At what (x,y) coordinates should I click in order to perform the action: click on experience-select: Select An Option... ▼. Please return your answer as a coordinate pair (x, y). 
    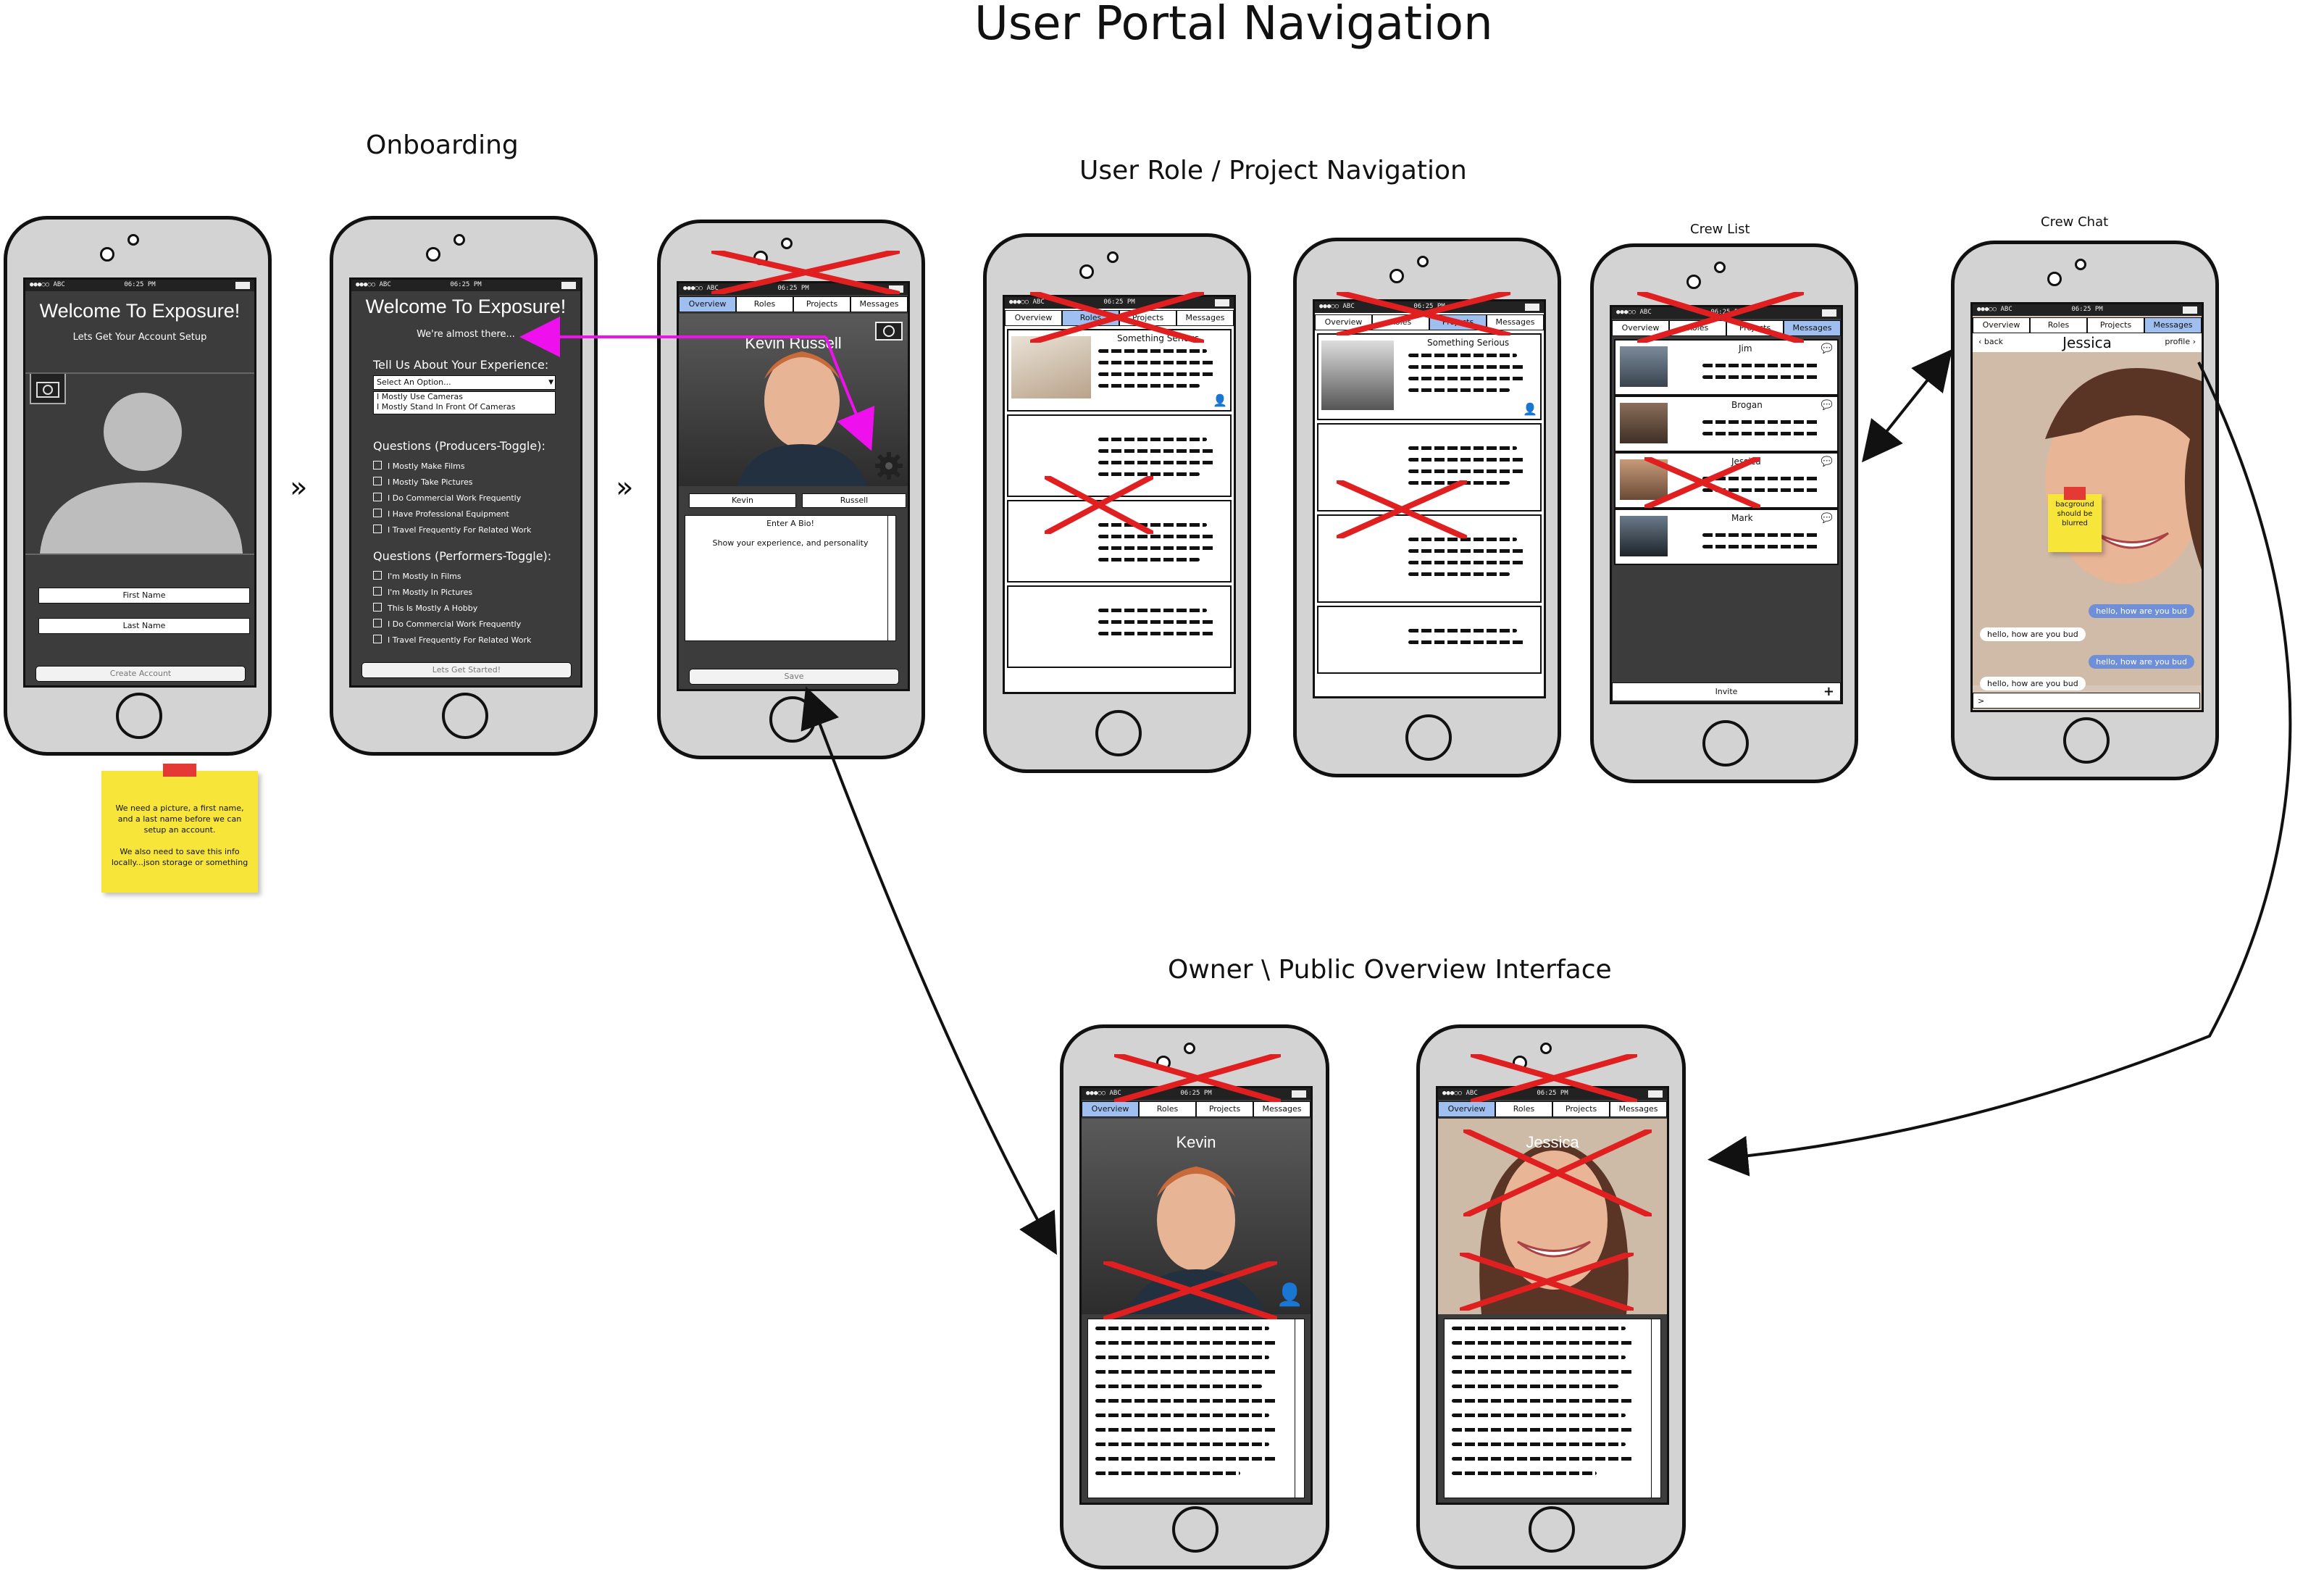
    Looking at the image, I should click on (465, 383).